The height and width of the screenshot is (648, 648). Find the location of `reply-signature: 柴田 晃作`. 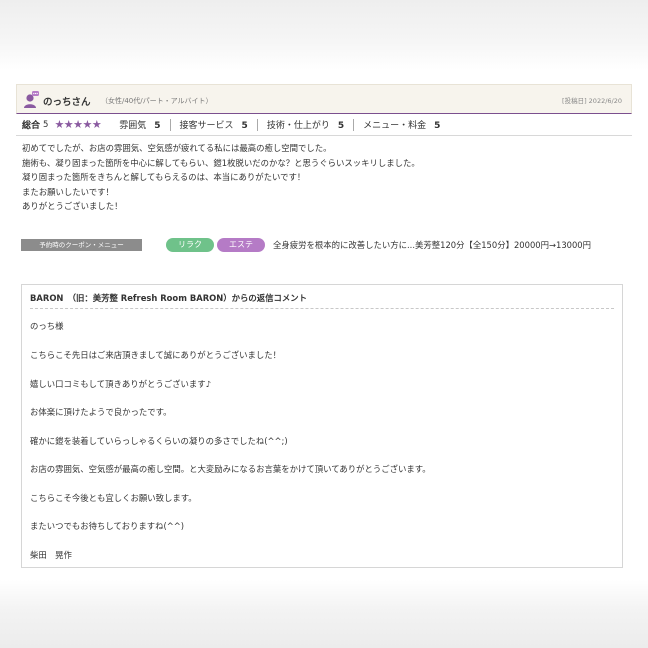

reply-signature: 柴田 晃作 is located at coordinates (51, 555).